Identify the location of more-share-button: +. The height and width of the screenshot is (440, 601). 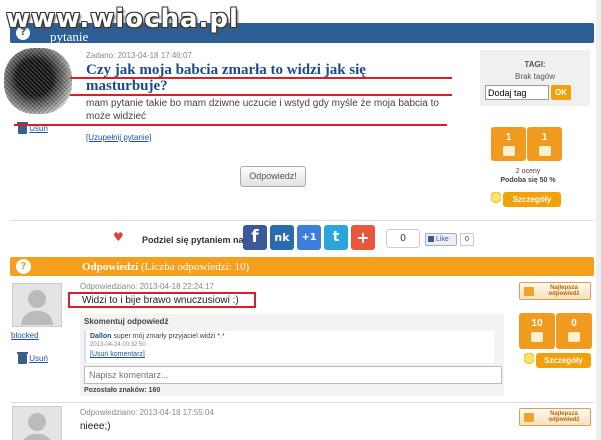
(363, 237).